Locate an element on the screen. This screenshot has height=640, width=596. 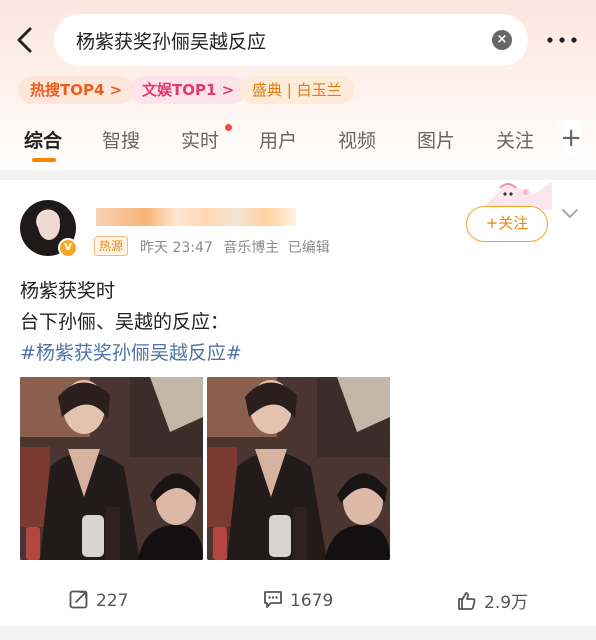
post-text-line-2: 台下孙俪、吴越的反应： is located at coordinates (125, 322).